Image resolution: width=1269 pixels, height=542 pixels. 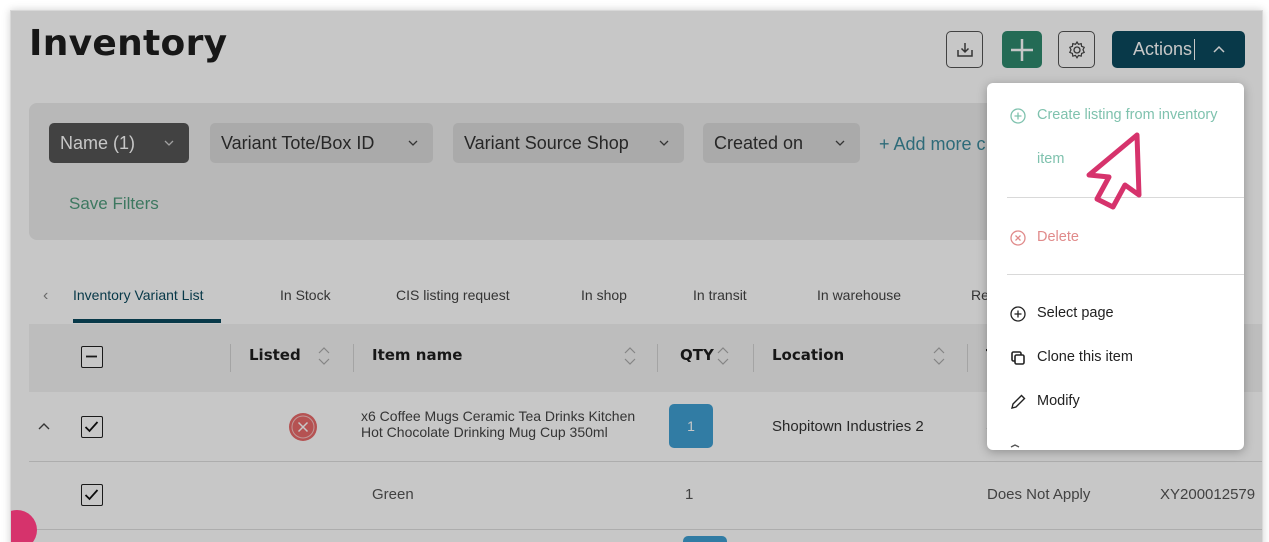 What do you see at coordinates (1018, 238) in the screenshot?
I see `close-circle-icon` at bounding box center [1018, 238].